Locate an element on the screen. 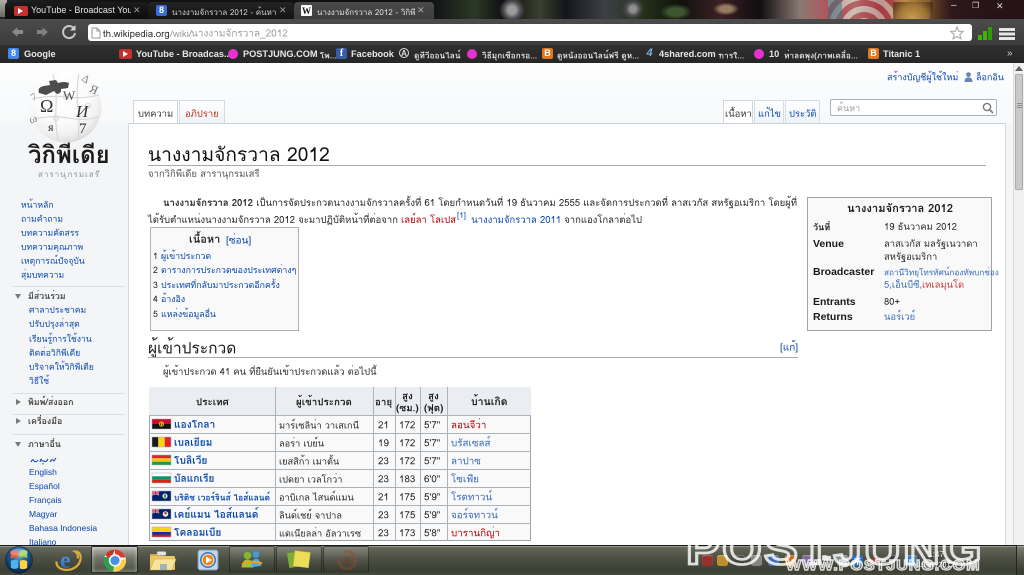  svg-text: И is located at coordinates (82, 111).